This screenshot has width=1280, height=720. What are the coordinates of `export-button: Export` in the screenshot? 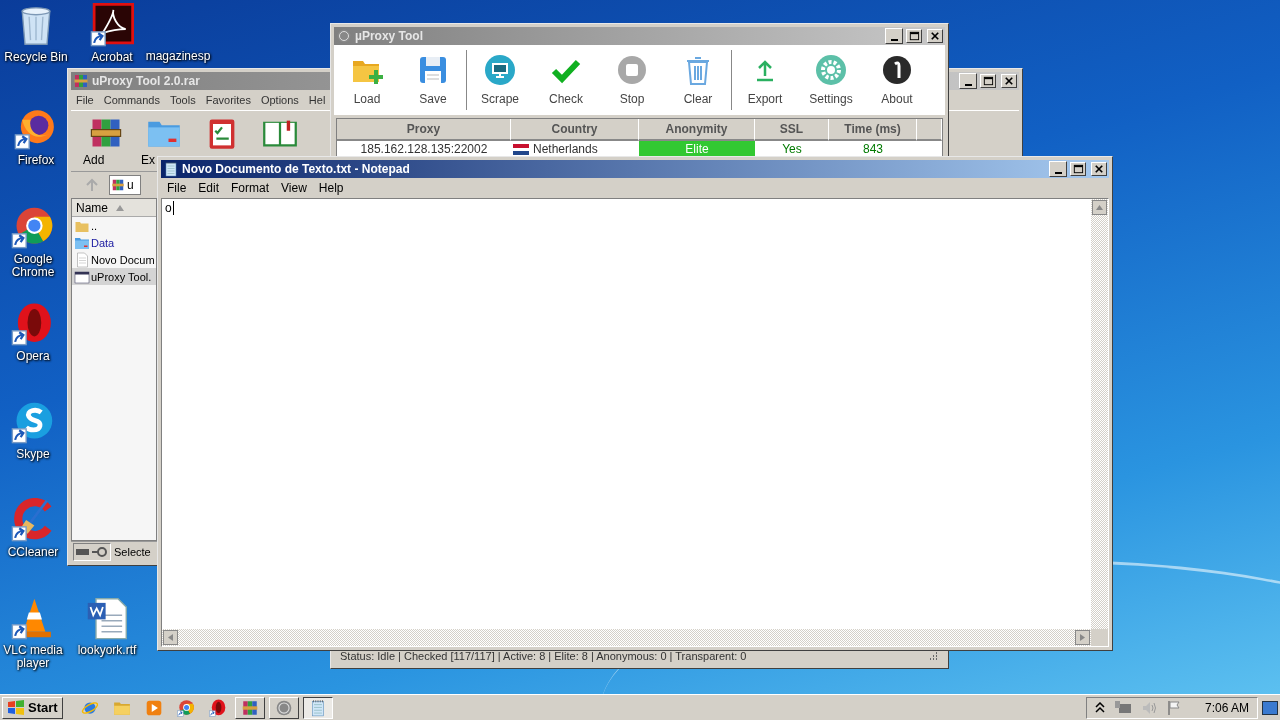 It's located at (765, 80).